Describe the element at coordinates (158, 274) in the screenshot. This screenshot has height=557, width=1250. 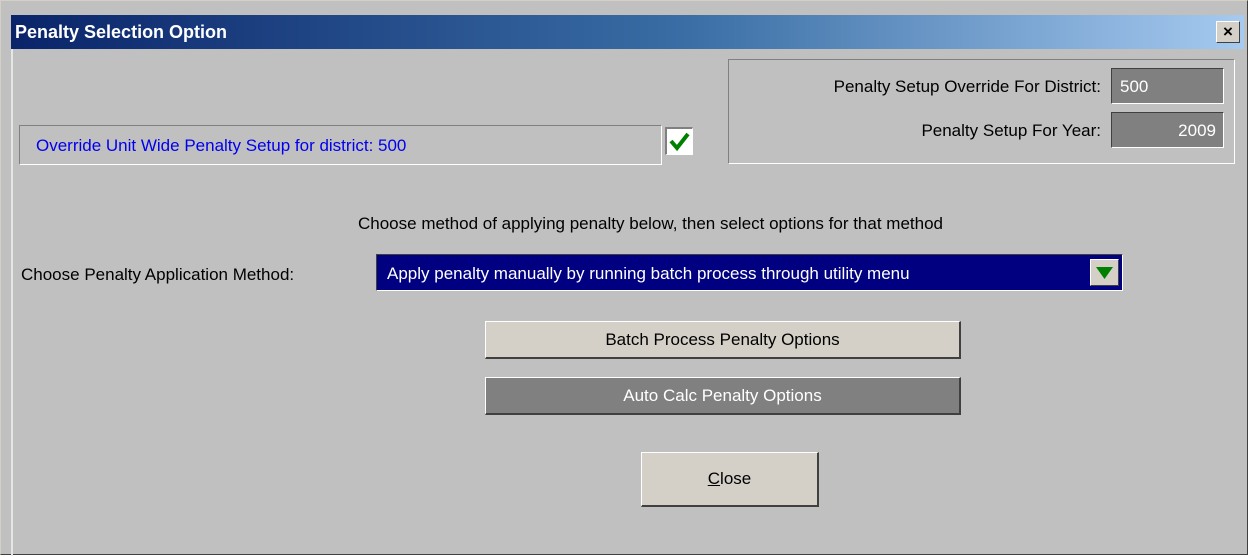
I see `method-label: Choose Penalty Application Method:` at that location.